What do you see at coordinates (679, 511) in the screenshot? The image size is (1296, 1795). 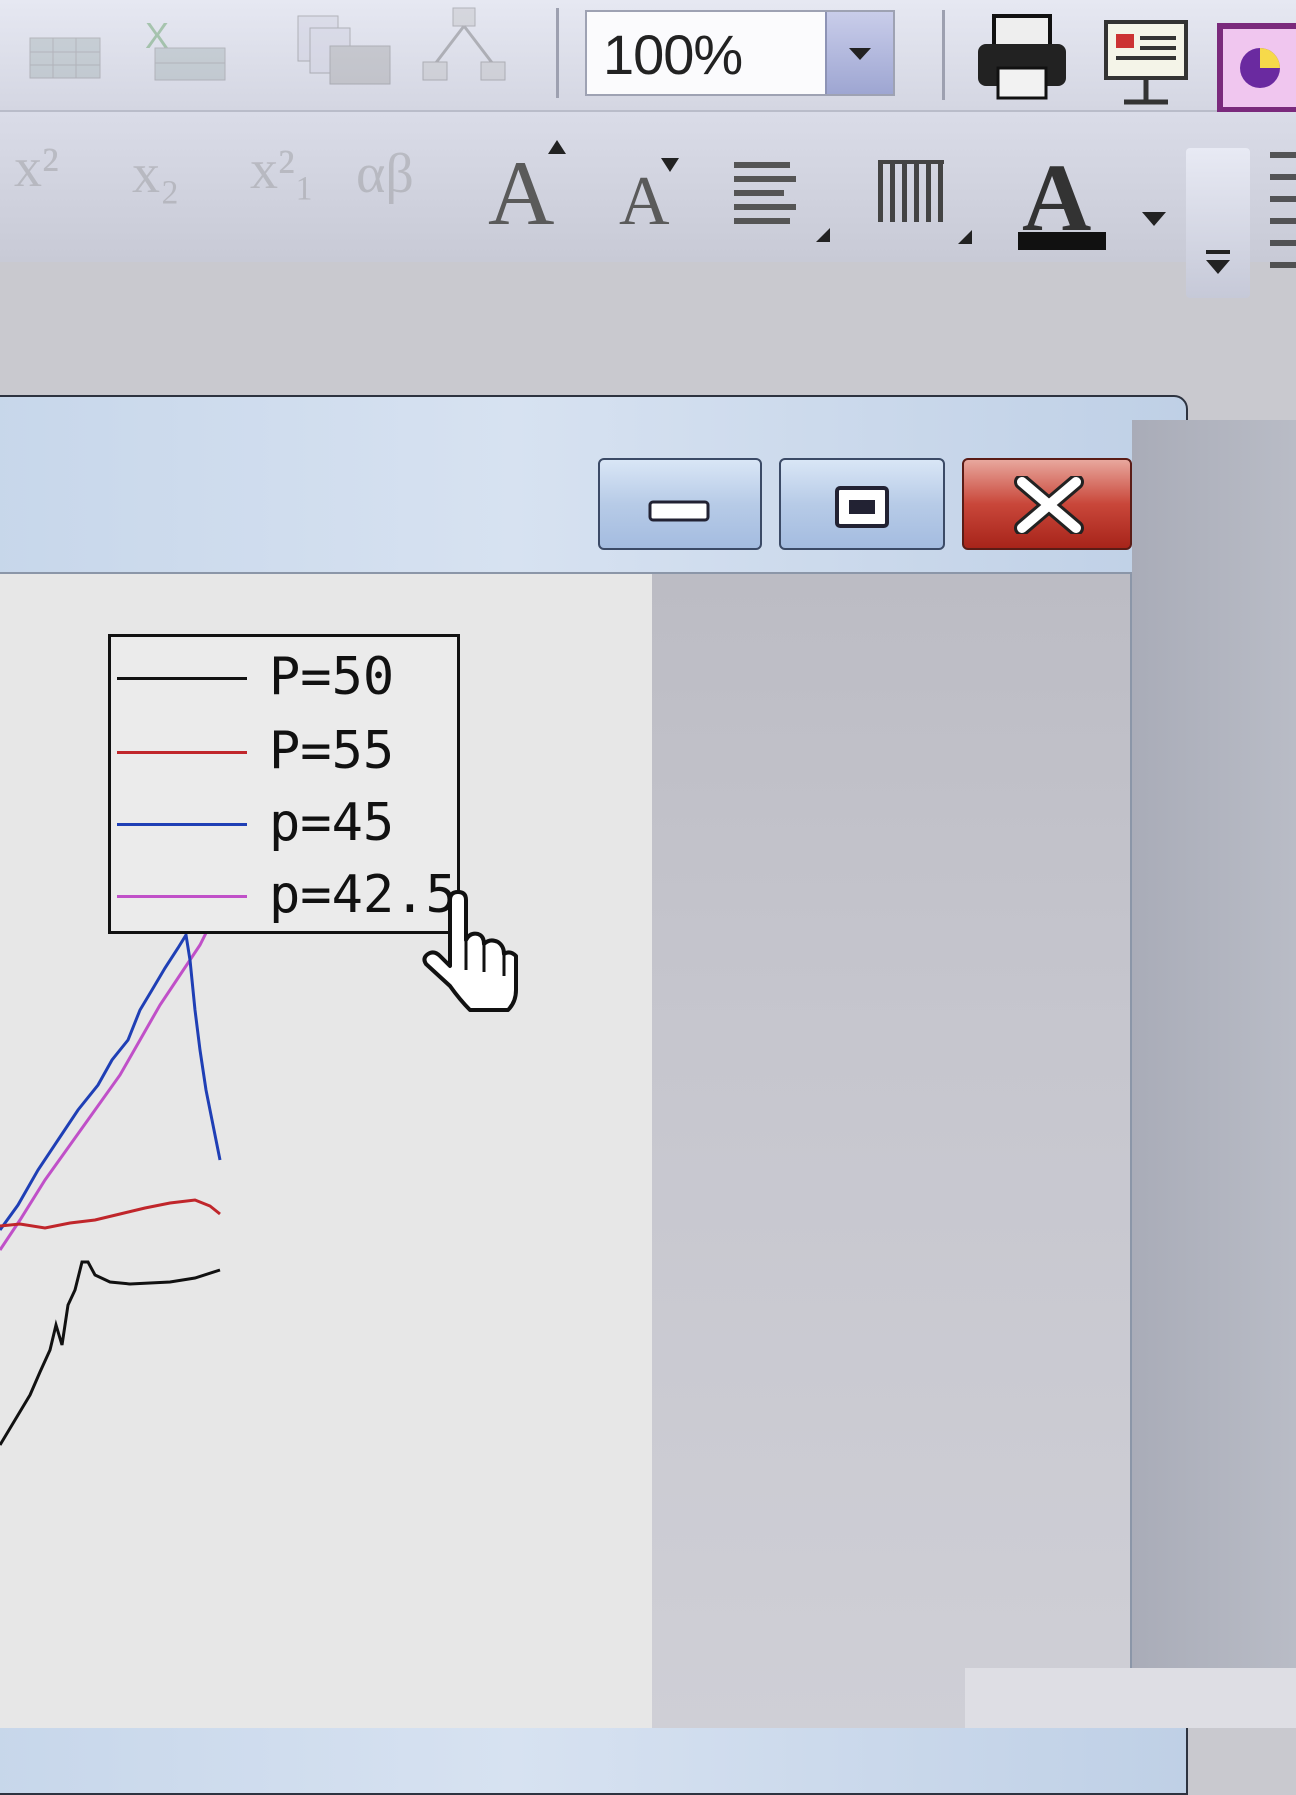 I see `minimize-icon` at bounding box center [679, 511].